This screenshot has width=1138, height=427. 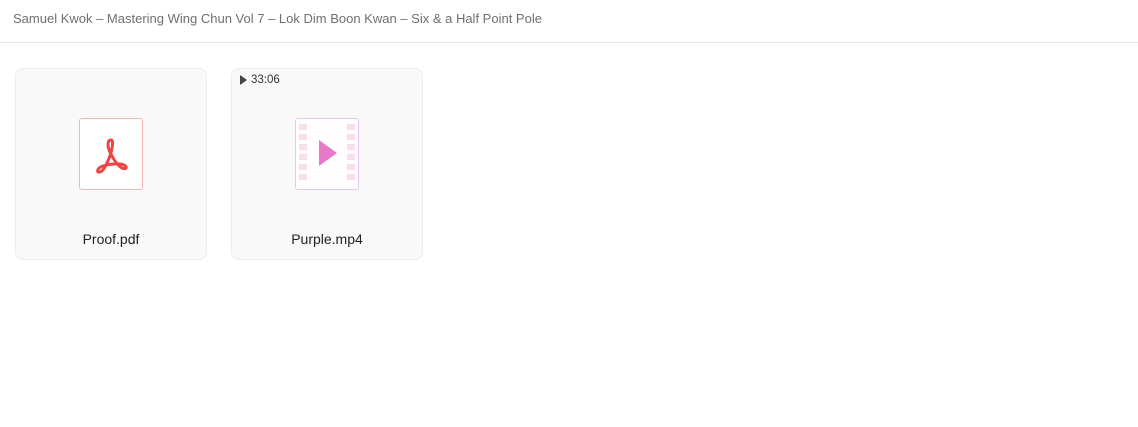 I want to click on file-name: Purple.mp4, so click(x=327, y=239).